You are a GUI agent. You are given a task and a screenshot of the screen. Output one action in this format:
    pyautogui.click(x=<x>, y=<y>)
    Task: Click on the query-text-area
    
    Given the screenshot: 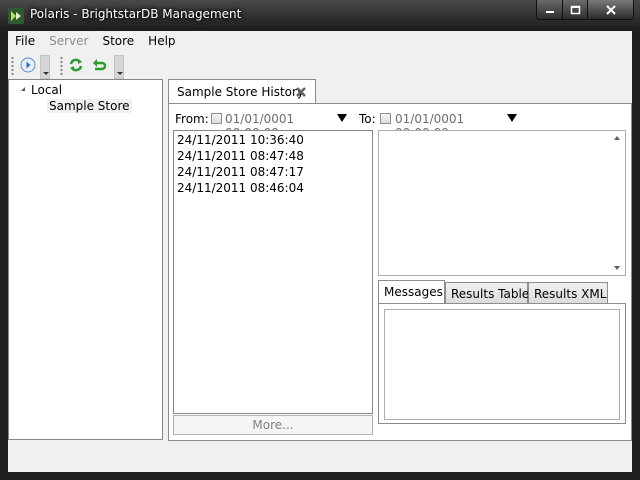 What is the action you would take?
    pyautogui.click(x=502, y=203)
    